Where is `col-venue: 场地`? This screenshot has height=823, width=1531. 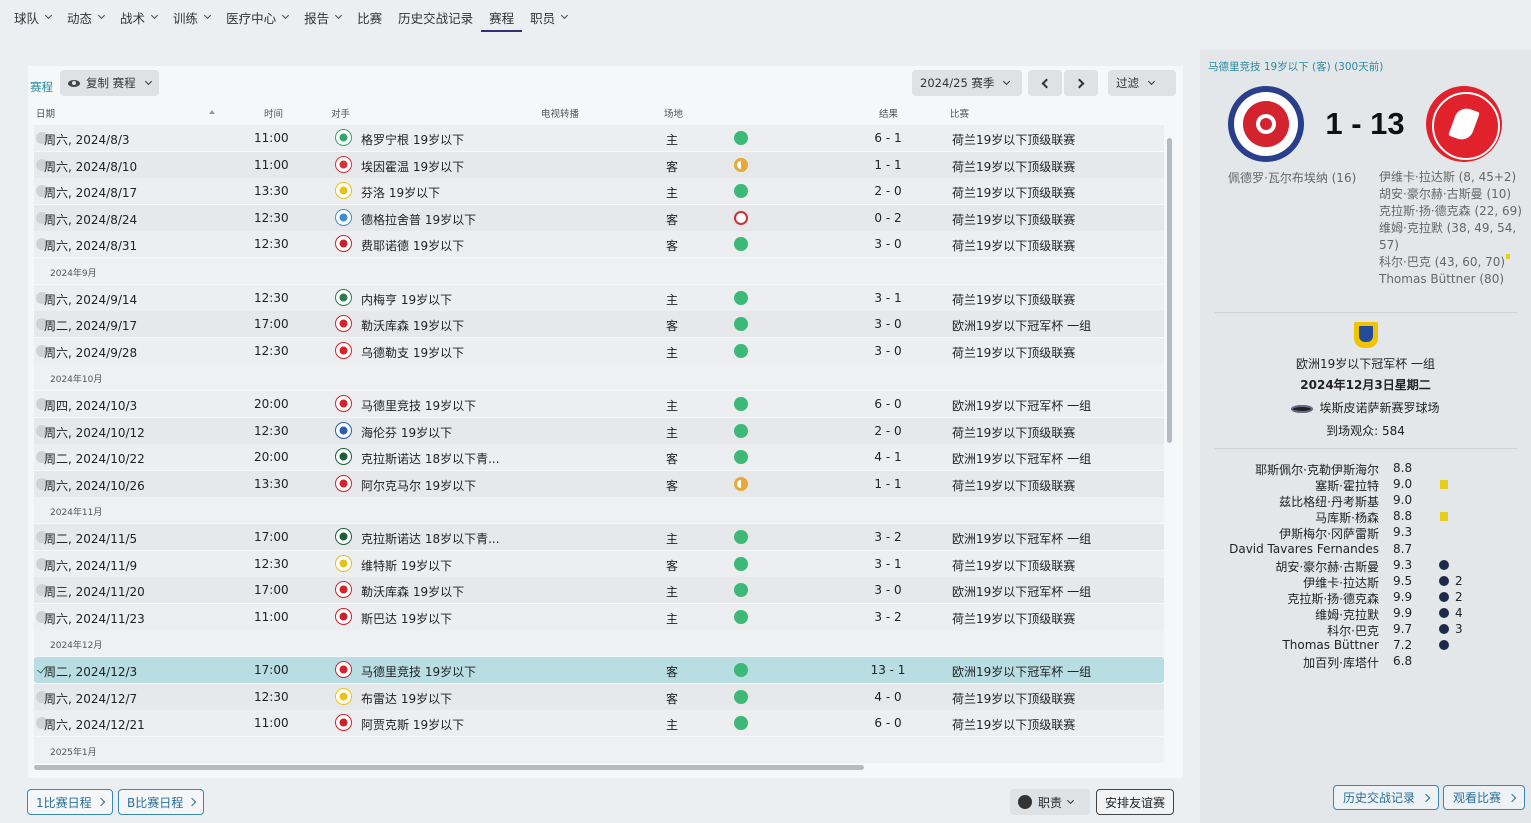 col-venue: 场地 is located at coordinates (673, 113).